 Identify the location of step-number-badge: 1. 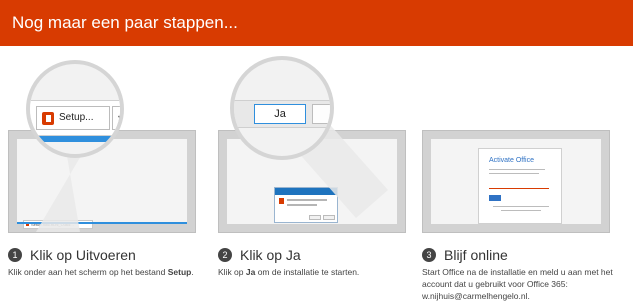
(15, 255).